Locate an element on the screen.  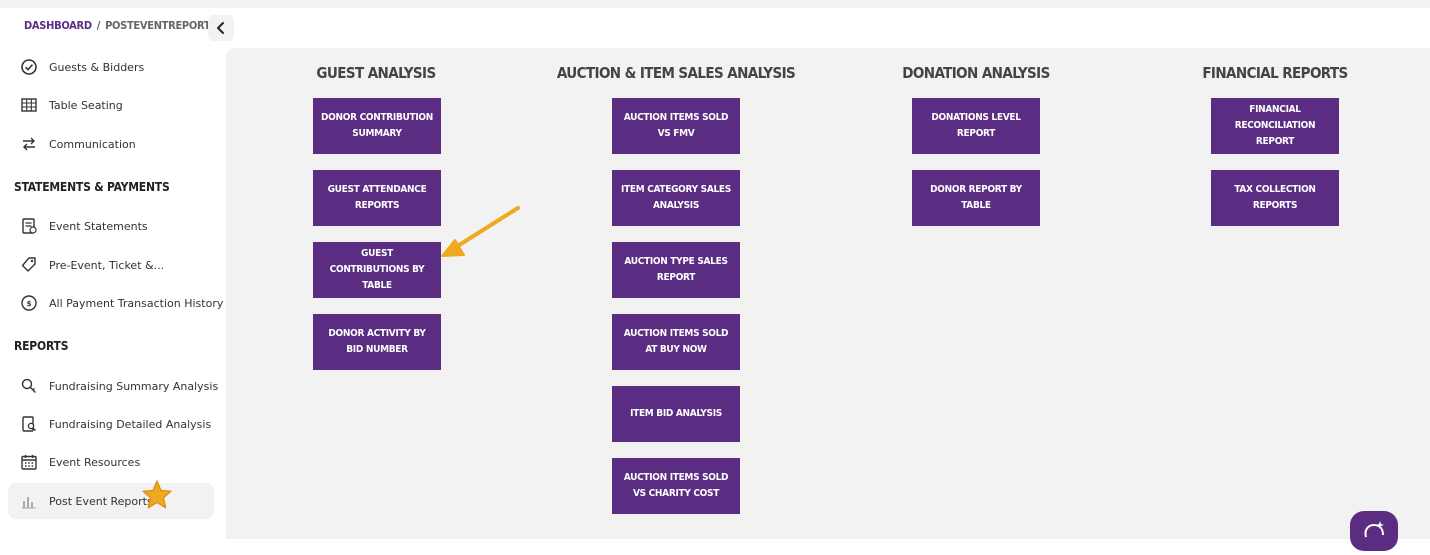
swap-arrows-icon is located at coordinates (29, 144).